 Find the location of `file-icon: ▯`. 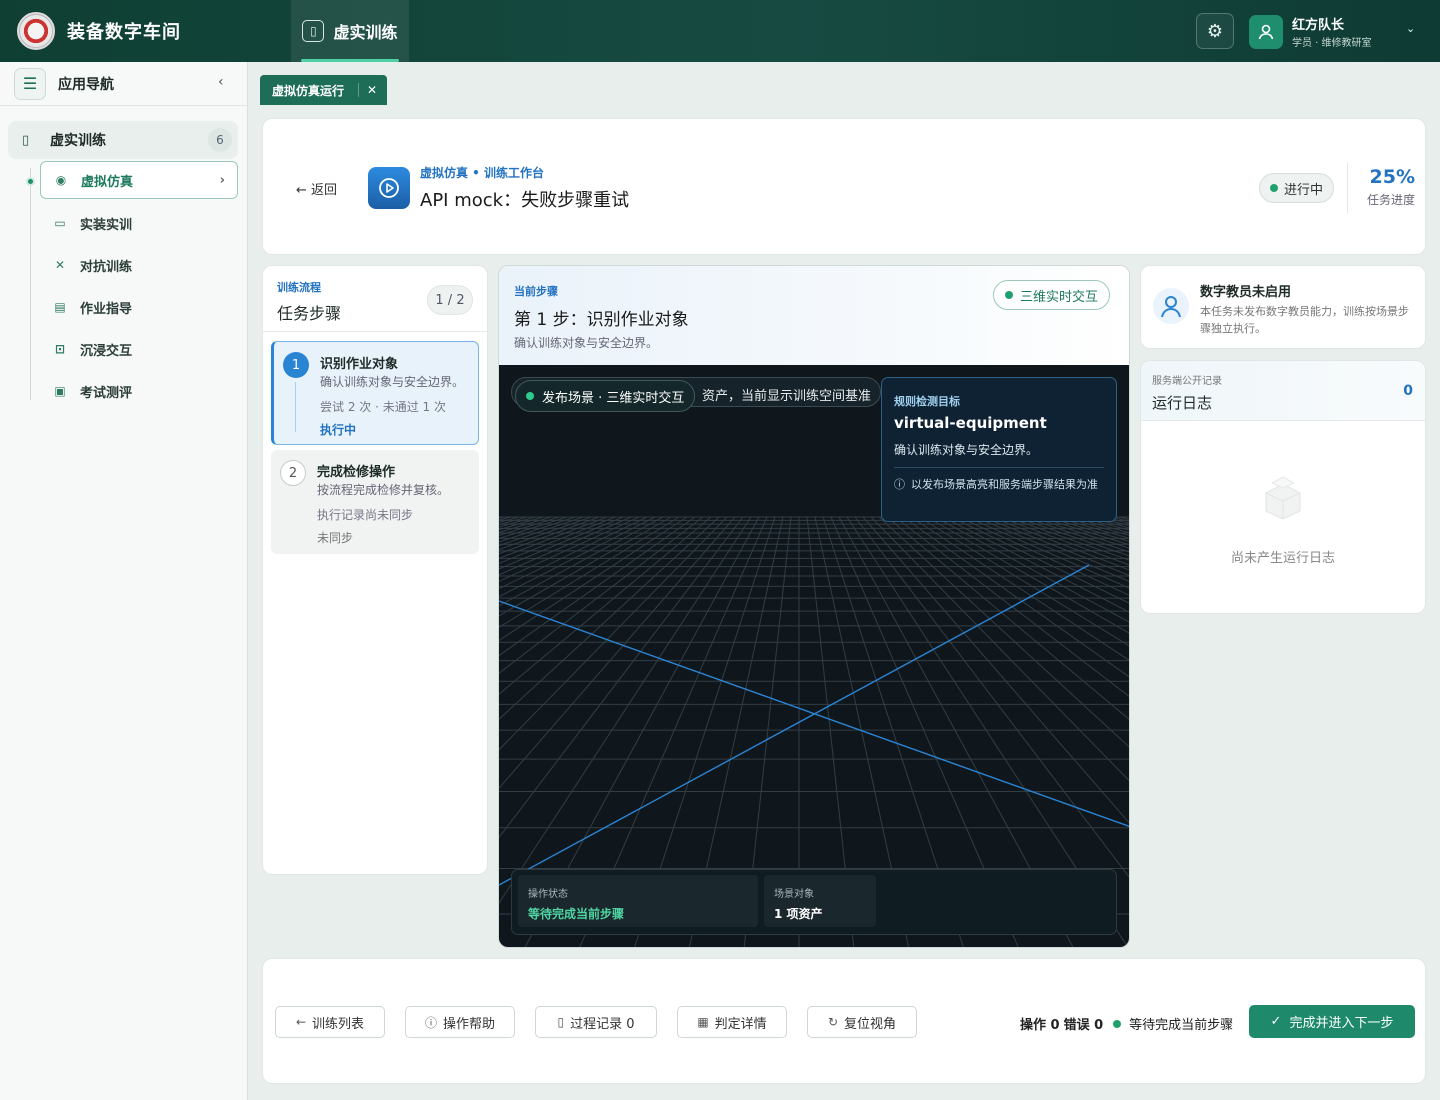

file-icon: ▯ is located at coordinates (561, 1022).